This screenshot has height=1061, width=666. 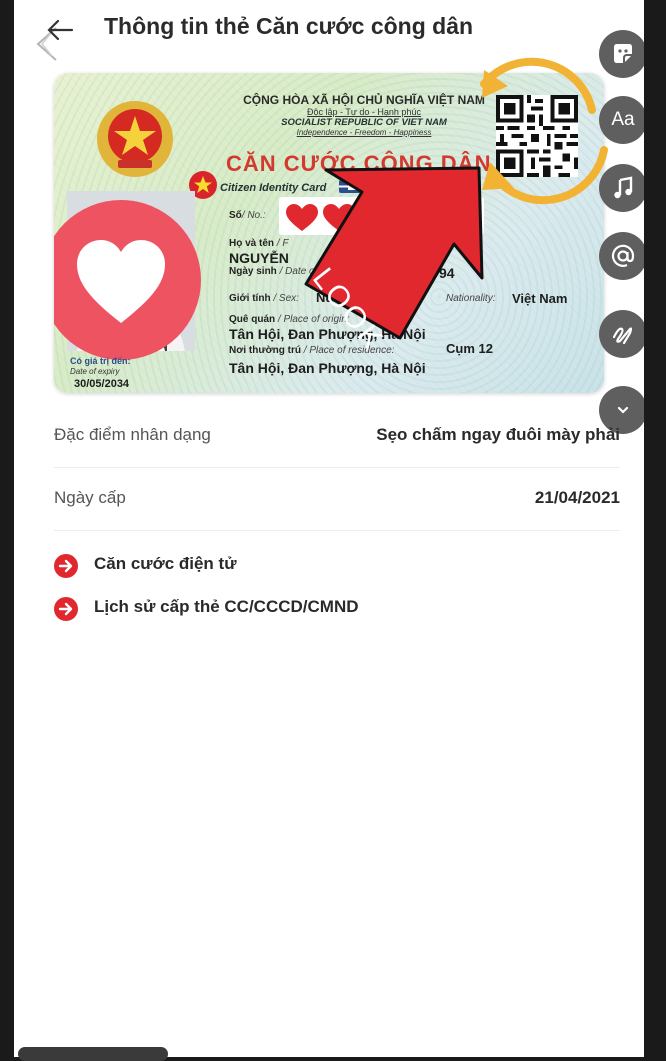 I want to click on nationality-label: Nationality:, so click(x=471, y=298).